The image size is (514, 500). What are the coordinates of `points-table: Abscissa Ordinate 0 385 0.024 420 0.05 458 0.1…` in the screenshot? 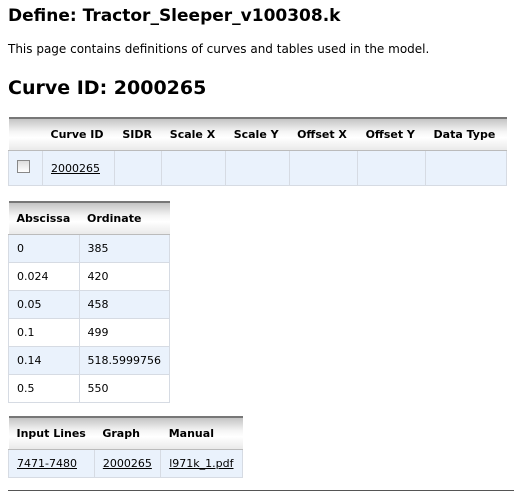 It's located at (89, 302).